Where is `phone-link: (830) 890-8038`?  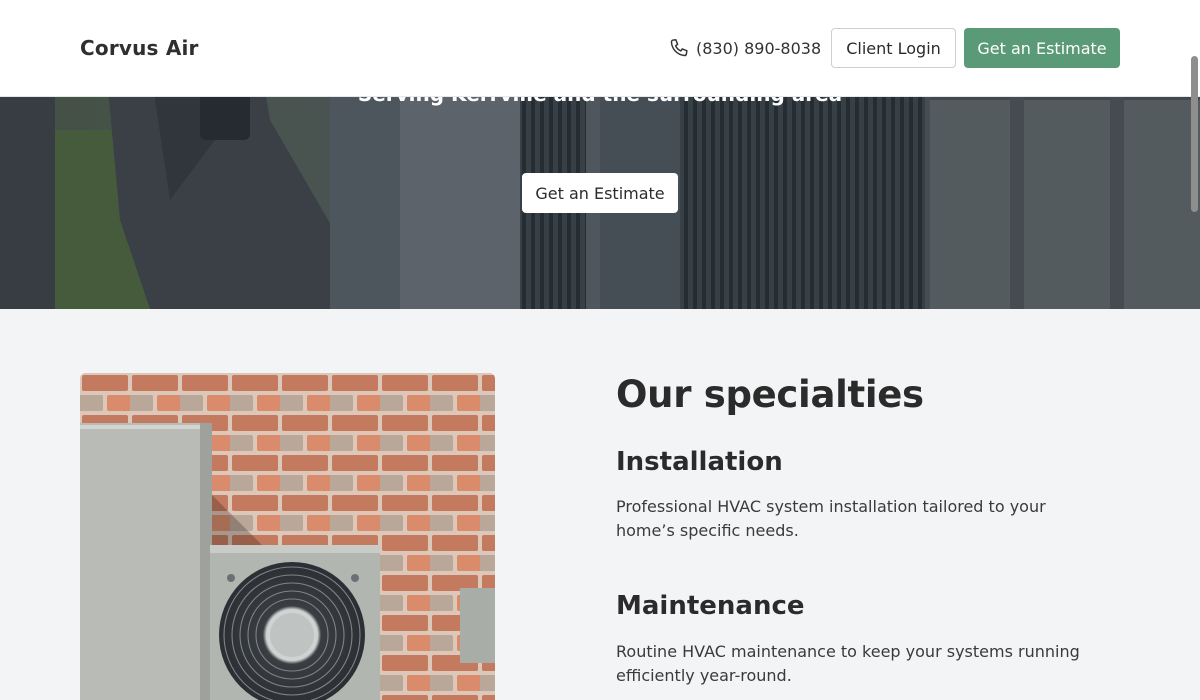
phone-link: (830) 890-8038 is located at coordinates (744, 48).